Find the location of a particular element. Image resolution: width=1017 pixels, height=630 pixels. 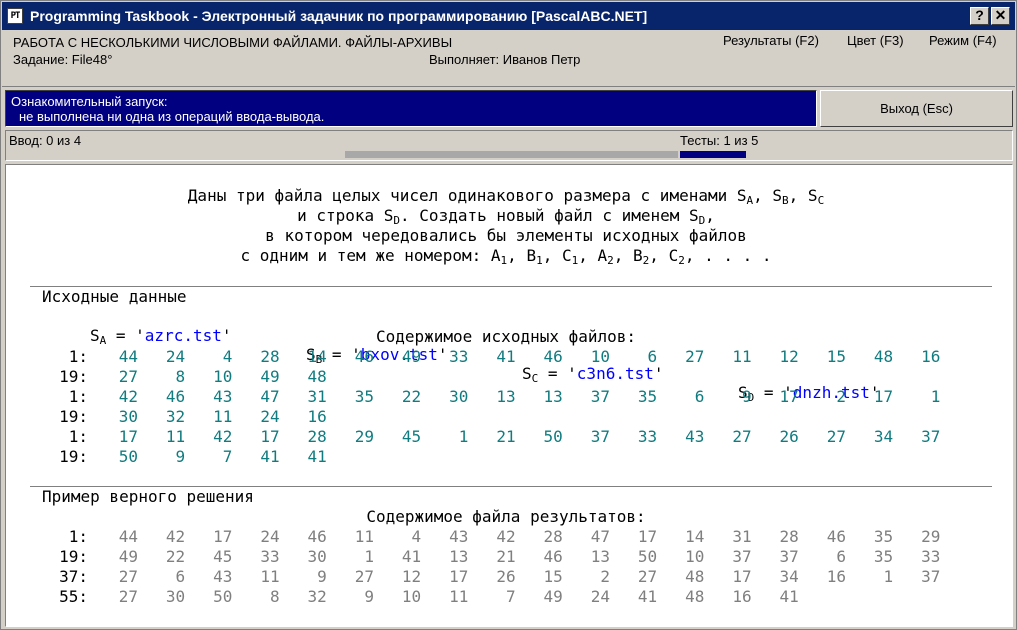

example-value: 26 is located at coordinates (506, 576).